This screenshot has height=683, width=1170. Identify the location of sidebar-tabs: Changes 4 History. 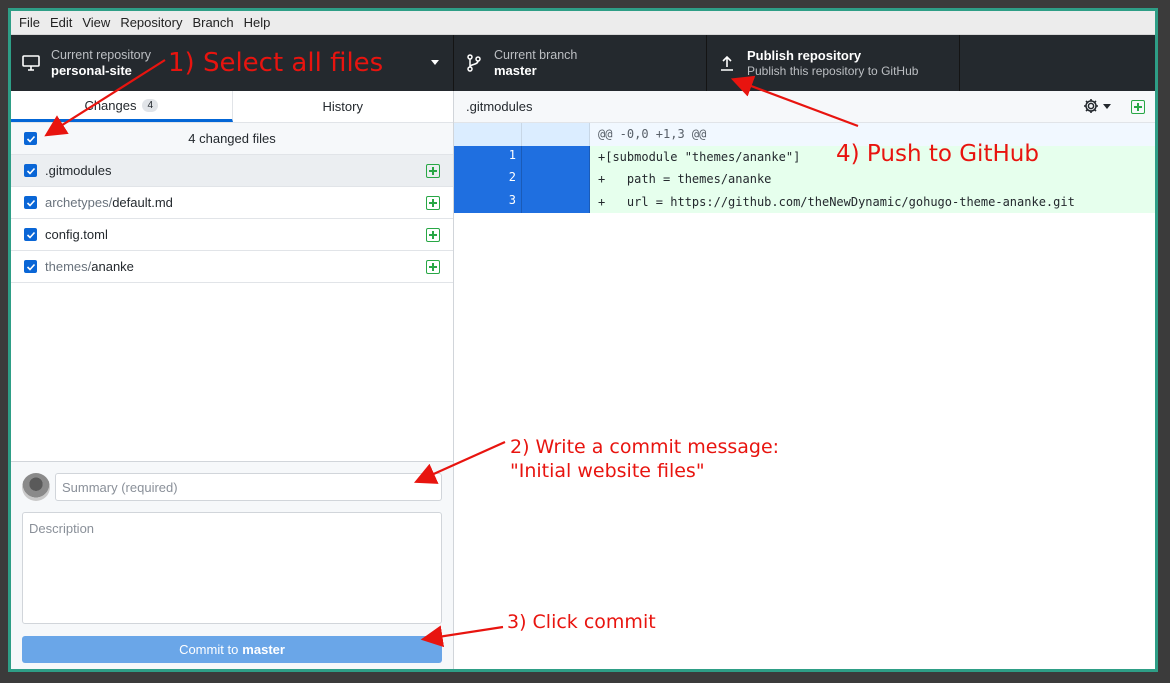
(232, 107).